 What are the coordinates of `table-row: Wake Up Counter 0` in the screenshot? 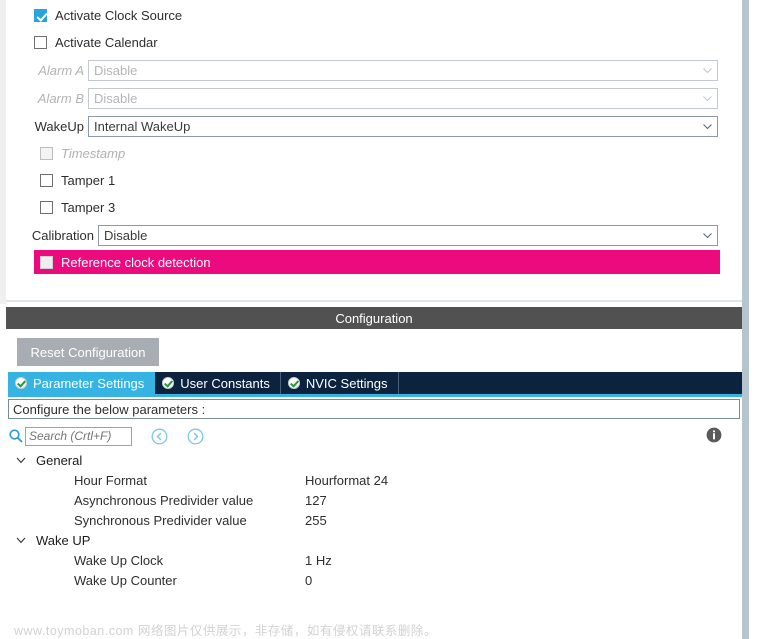 It's located at (373, 580).